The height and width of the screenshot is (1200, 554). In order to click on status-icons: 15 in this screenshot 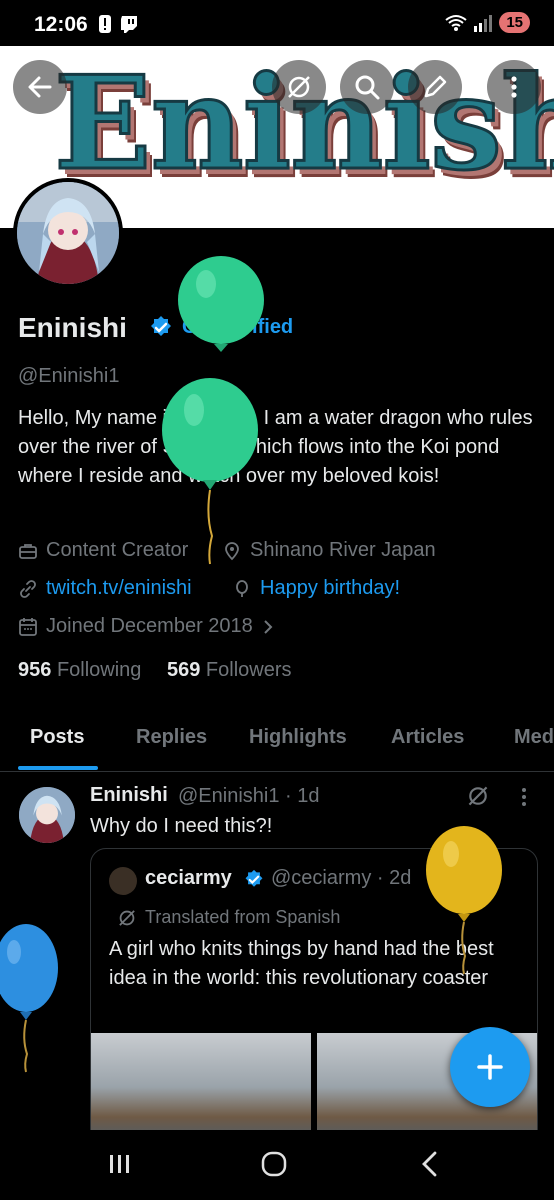, I will do `click(487, 22)`.